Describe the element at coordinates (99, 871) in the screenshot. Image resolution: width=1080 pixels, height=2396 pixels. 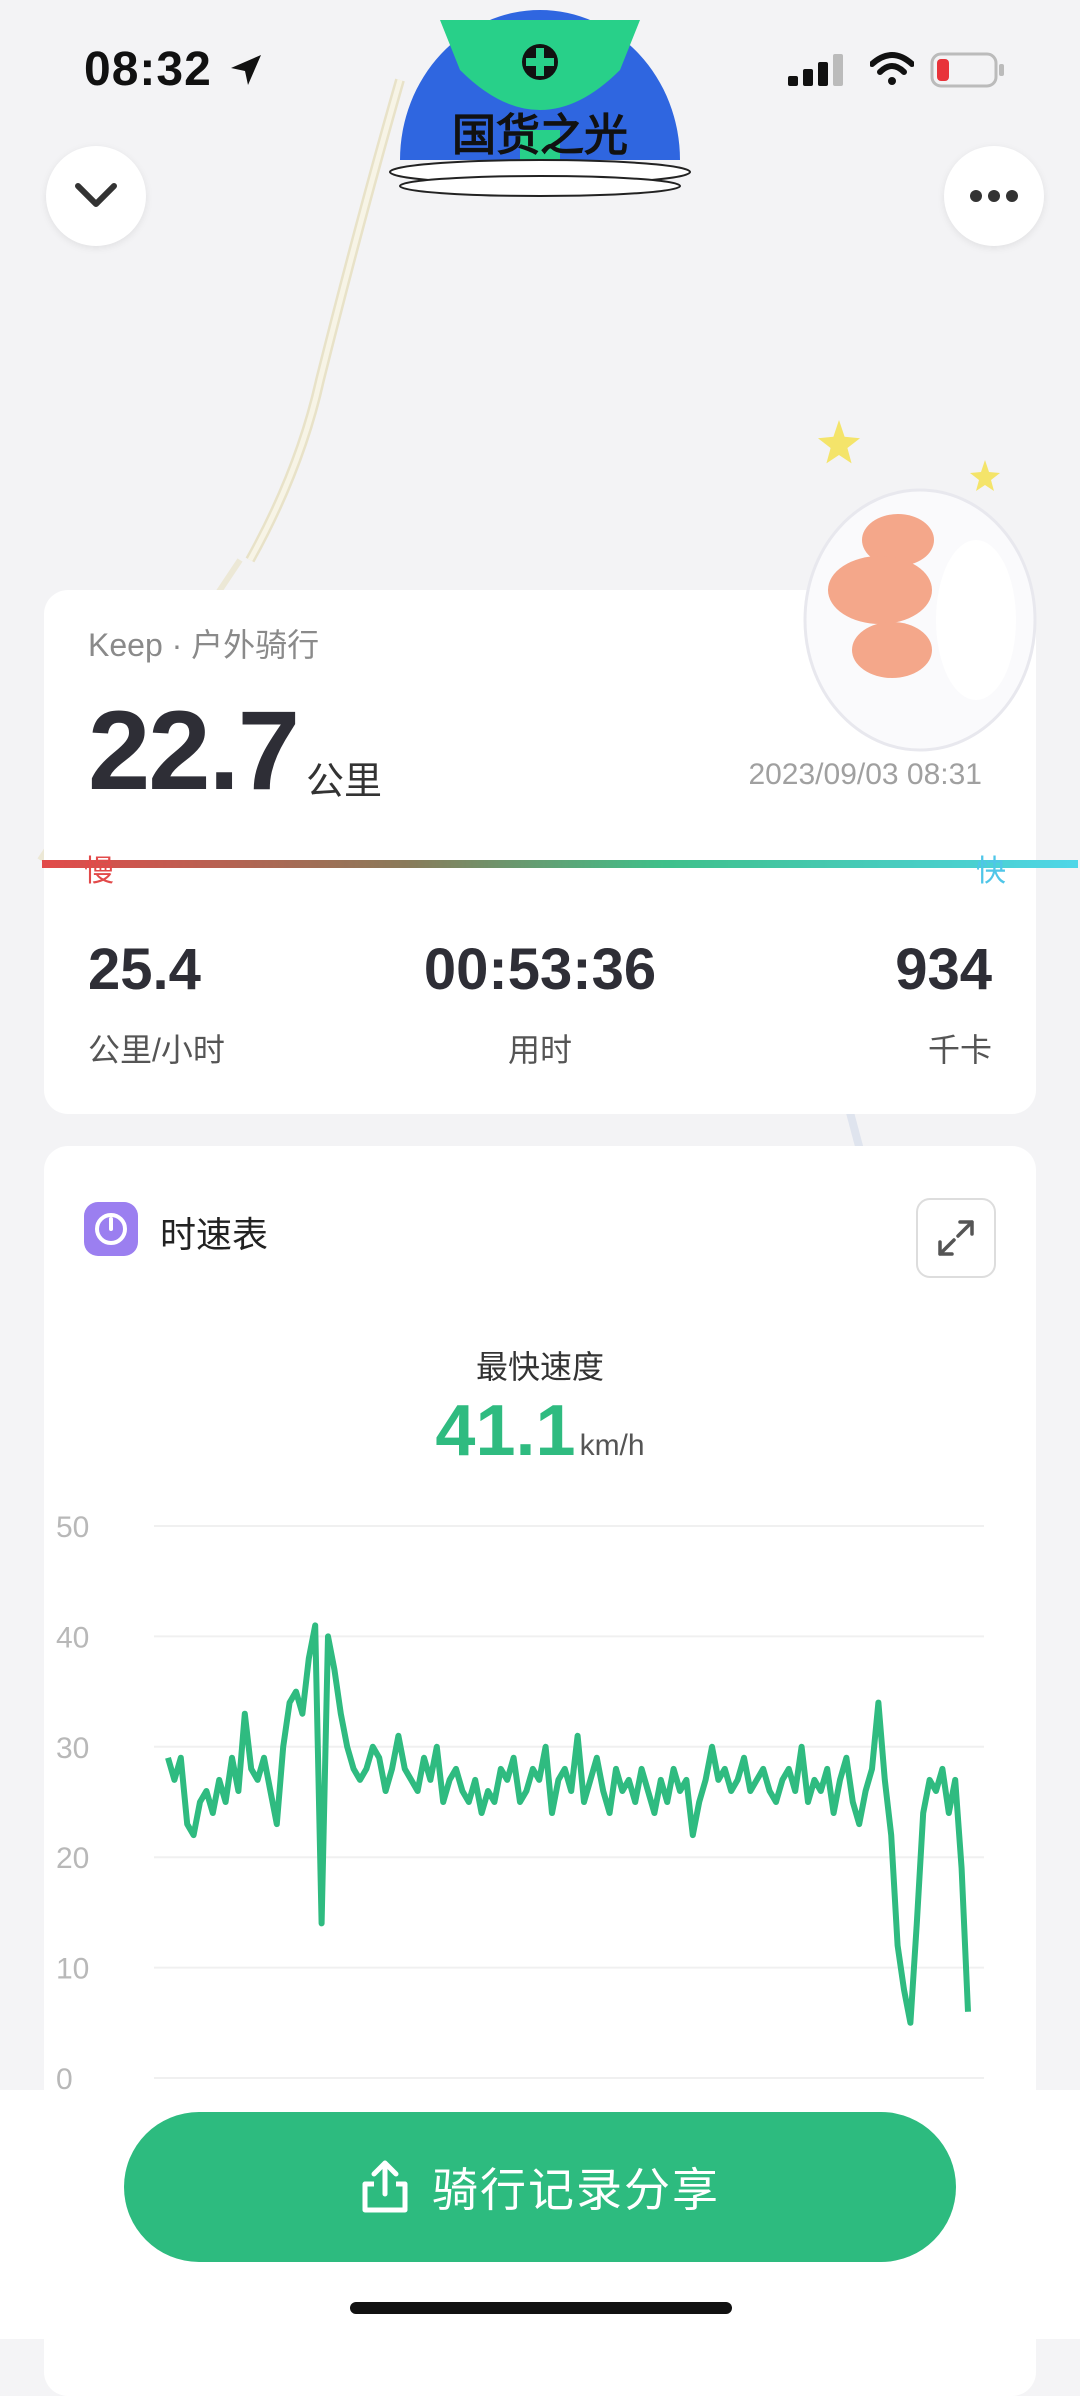
I see `pace-slow-label: 慢` at that location.